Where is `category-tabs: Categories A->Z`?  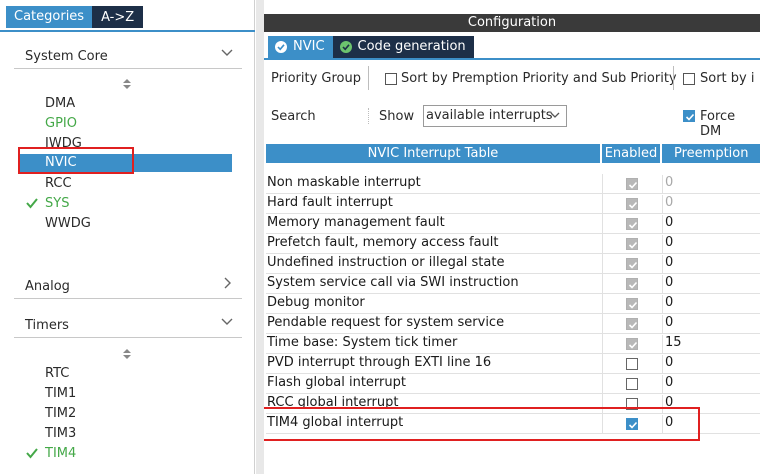 category-tabs: Categories A->Z is located at coordinates (75, 17).